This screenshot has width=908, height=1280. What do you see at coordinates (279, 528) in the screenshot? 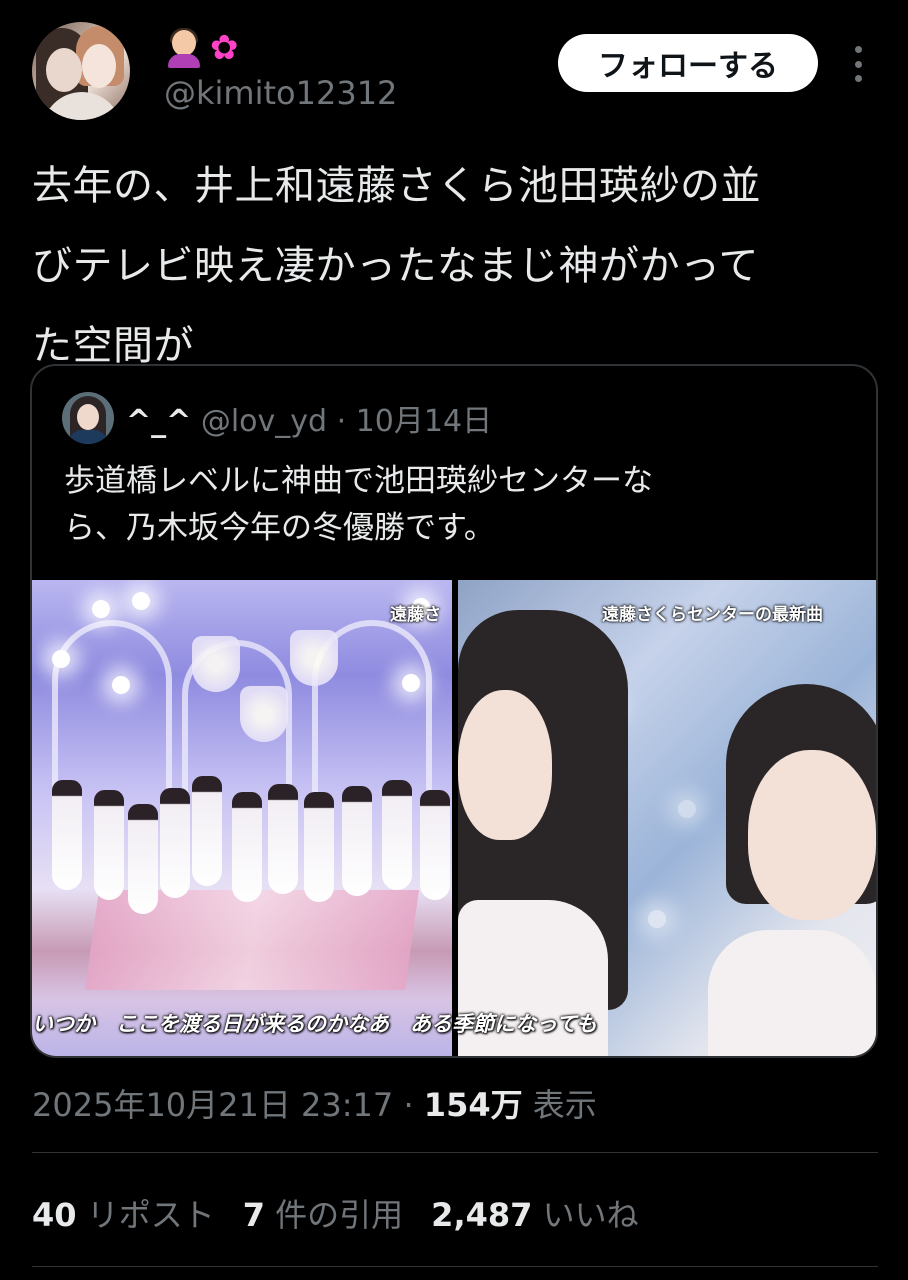
I see `quoted-text-line: ら、乃木坂今年の冬優勝です。` at bounding box center [279, 528].